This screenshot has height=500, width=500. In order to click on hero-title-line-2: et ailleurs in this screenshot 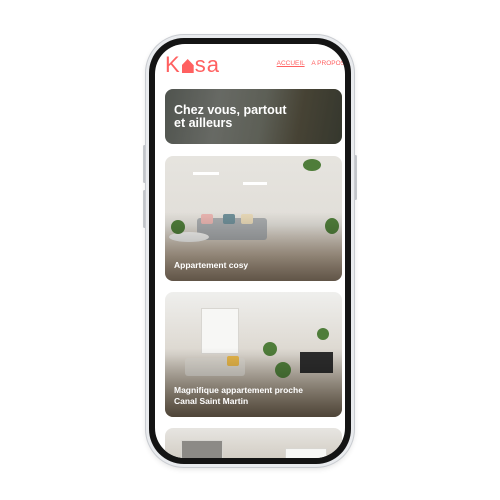, I will do `click(203, 123)`.